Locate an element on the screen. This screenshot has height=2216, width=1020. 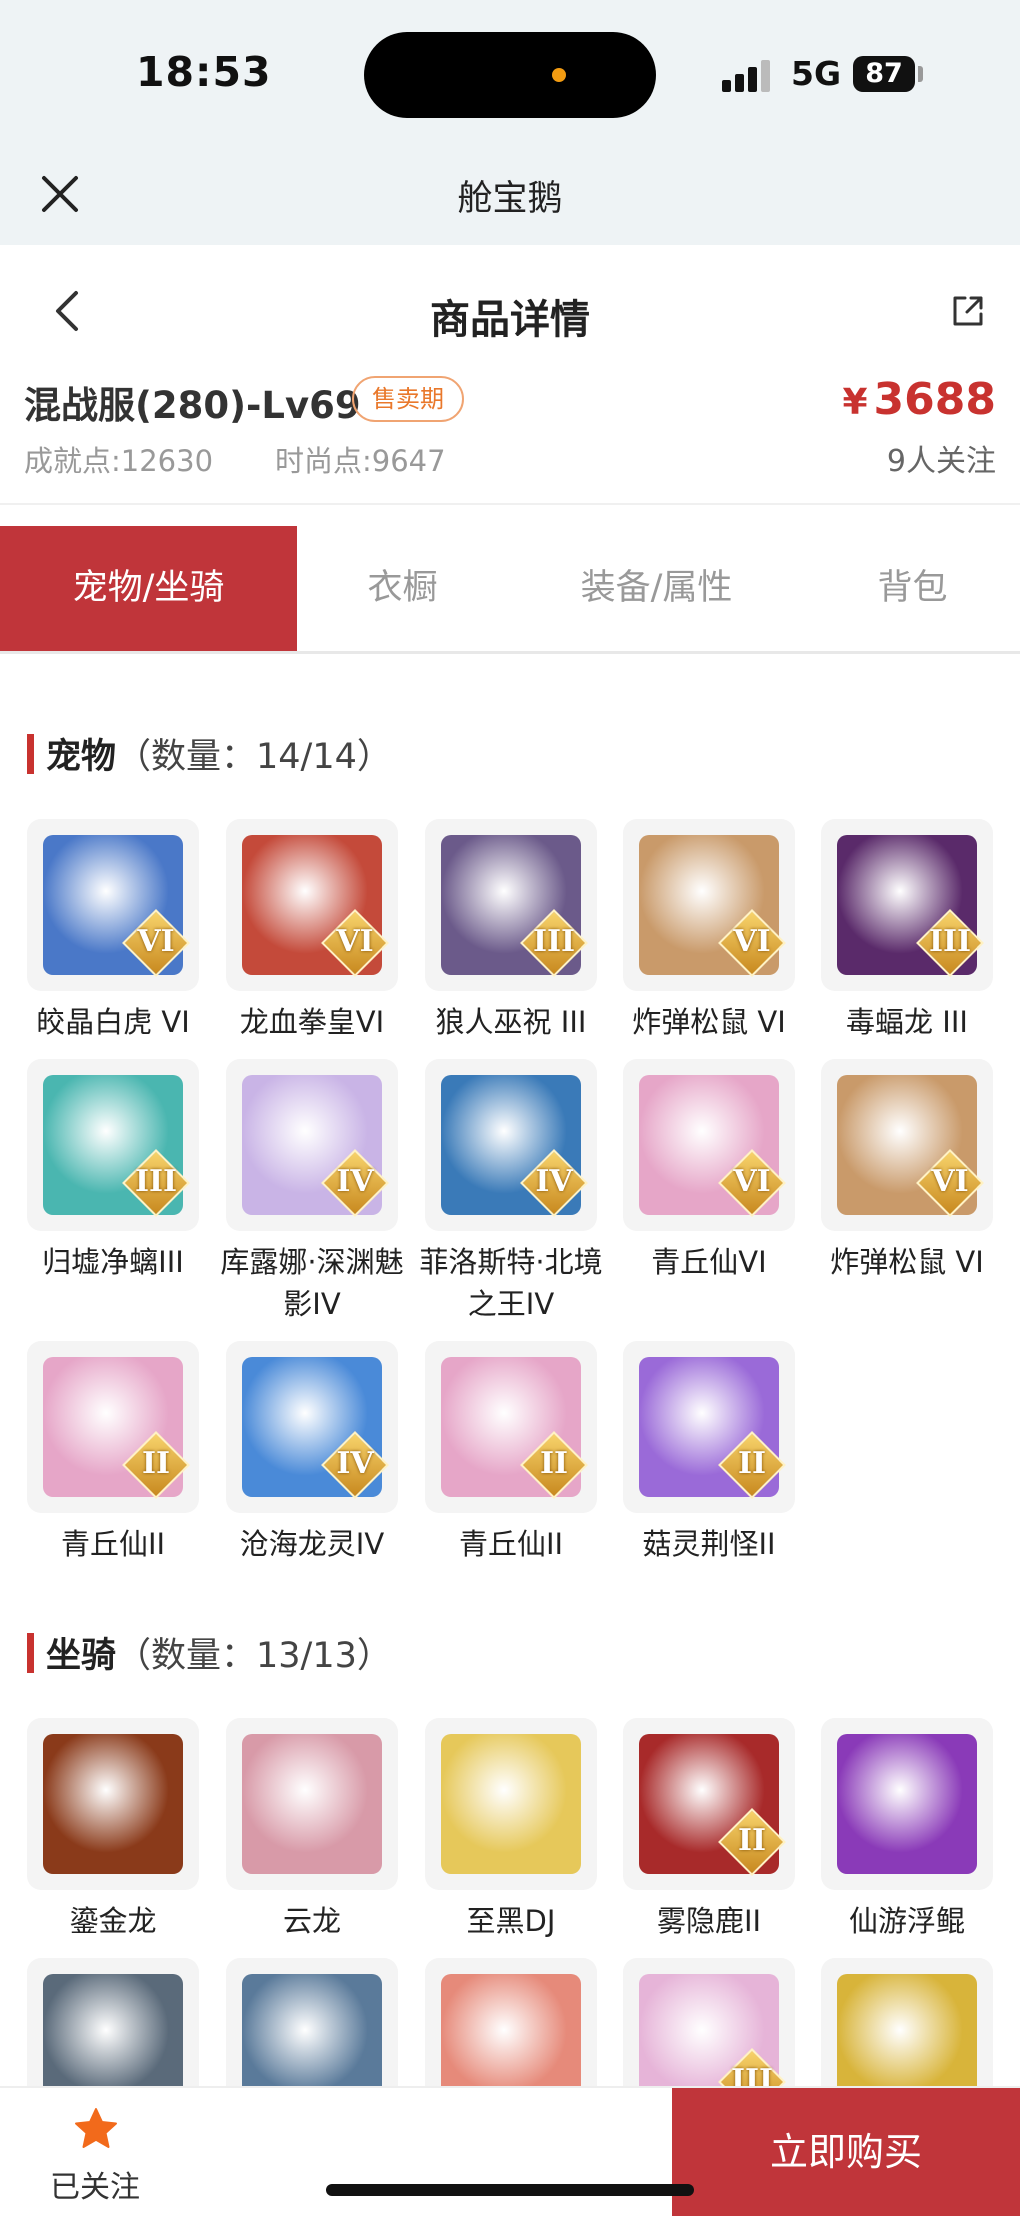
battery-tip is located at coordinates (920, 74).